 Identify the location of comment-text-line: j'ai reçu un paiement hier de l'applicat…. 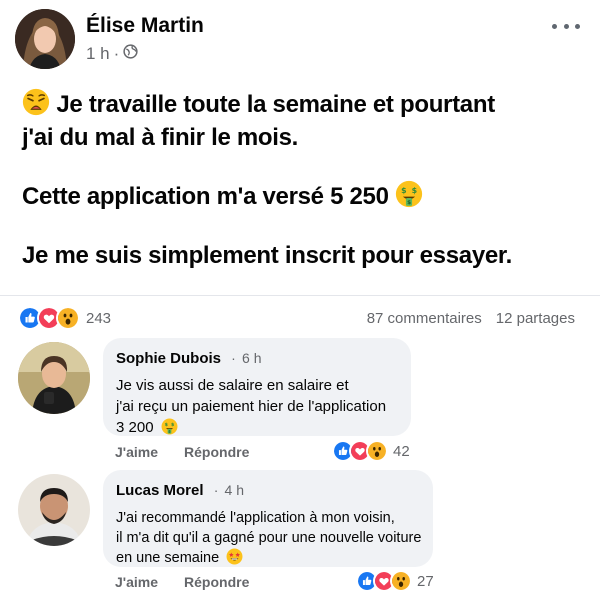
(251, 406).